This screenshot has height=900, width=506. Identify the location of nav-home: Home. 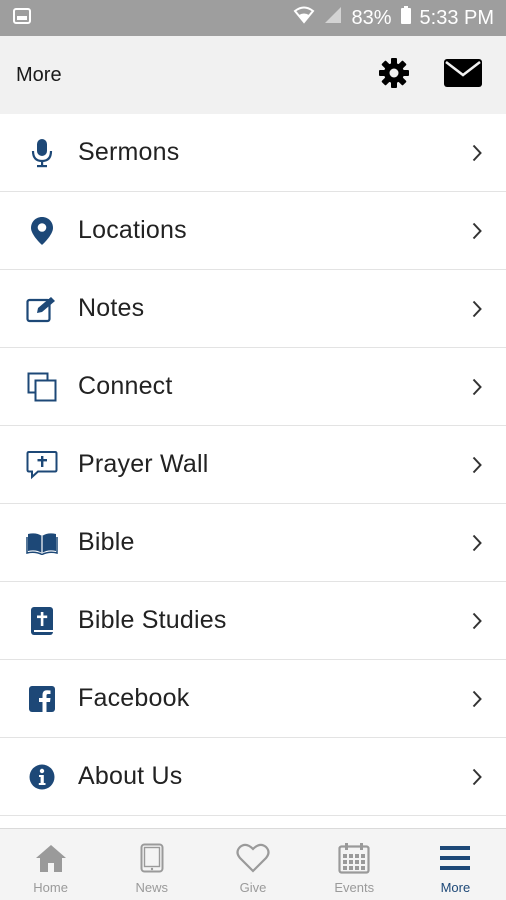
(50, 864).